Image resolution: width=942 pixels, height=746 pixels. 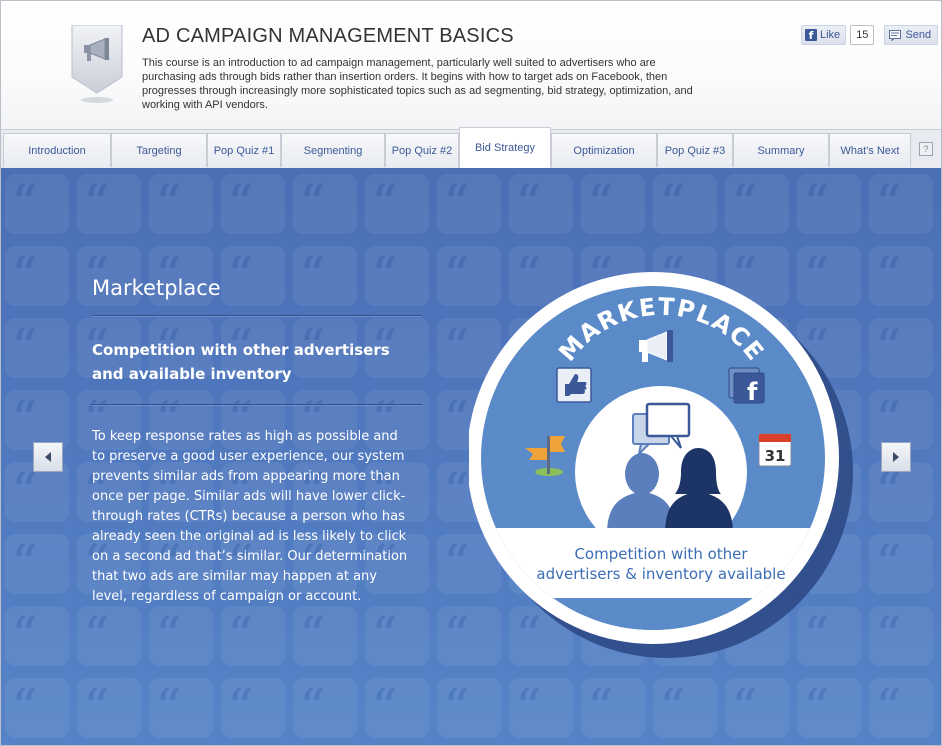 I want to click on facebook-like-button: f Like, so click(x=824, y=35).